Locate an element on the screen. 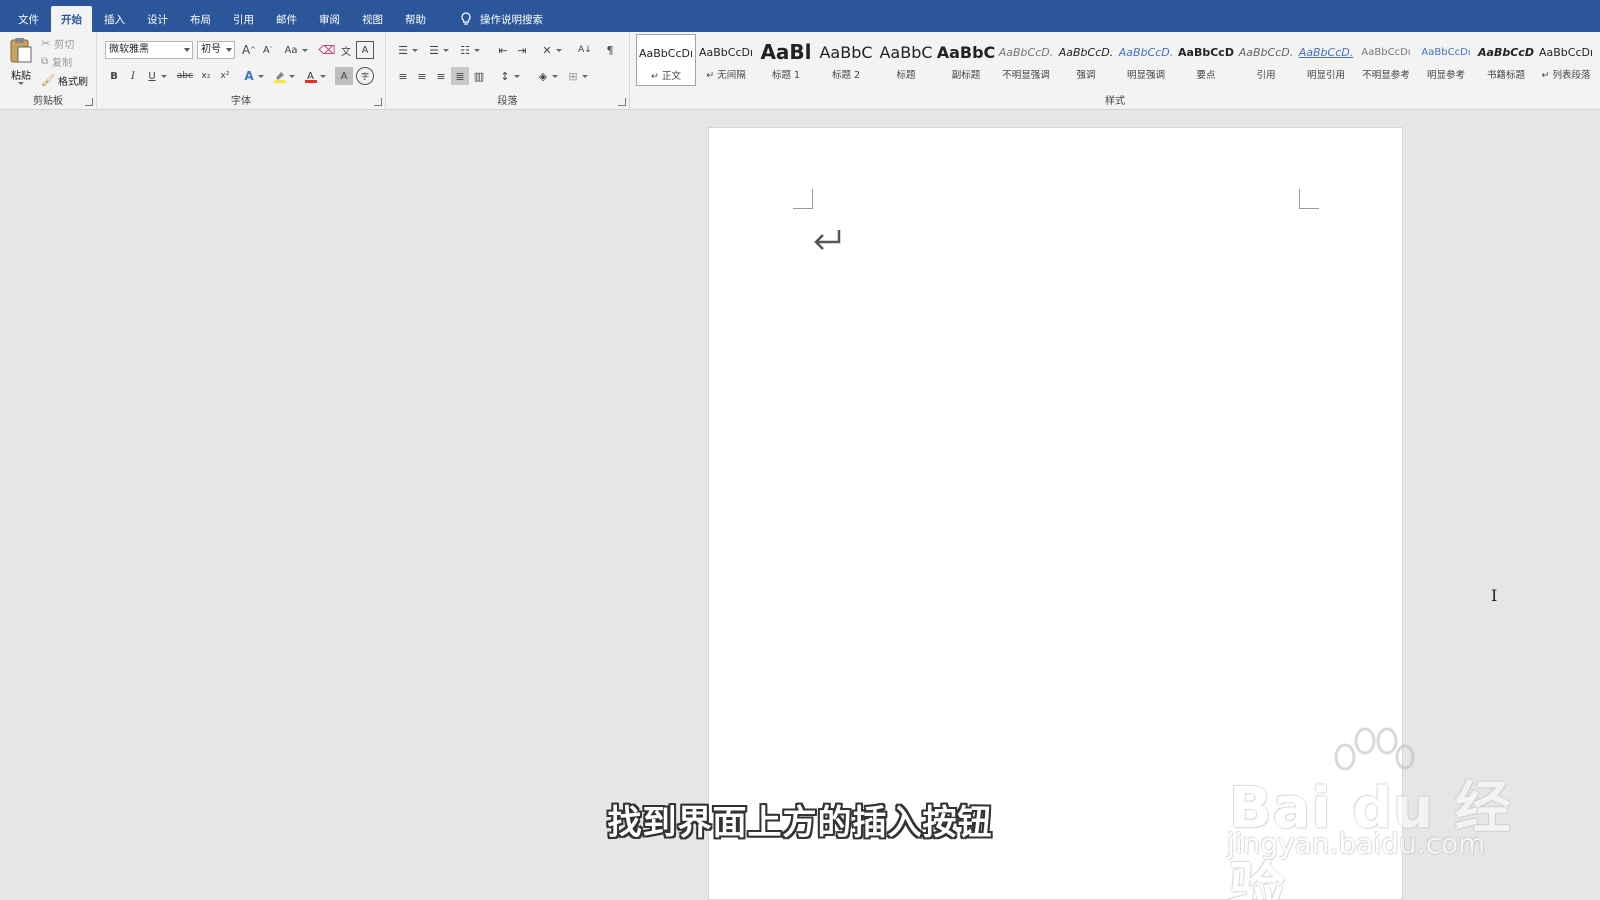  tab-layout: 布局 is located at coordinates (200, 19).